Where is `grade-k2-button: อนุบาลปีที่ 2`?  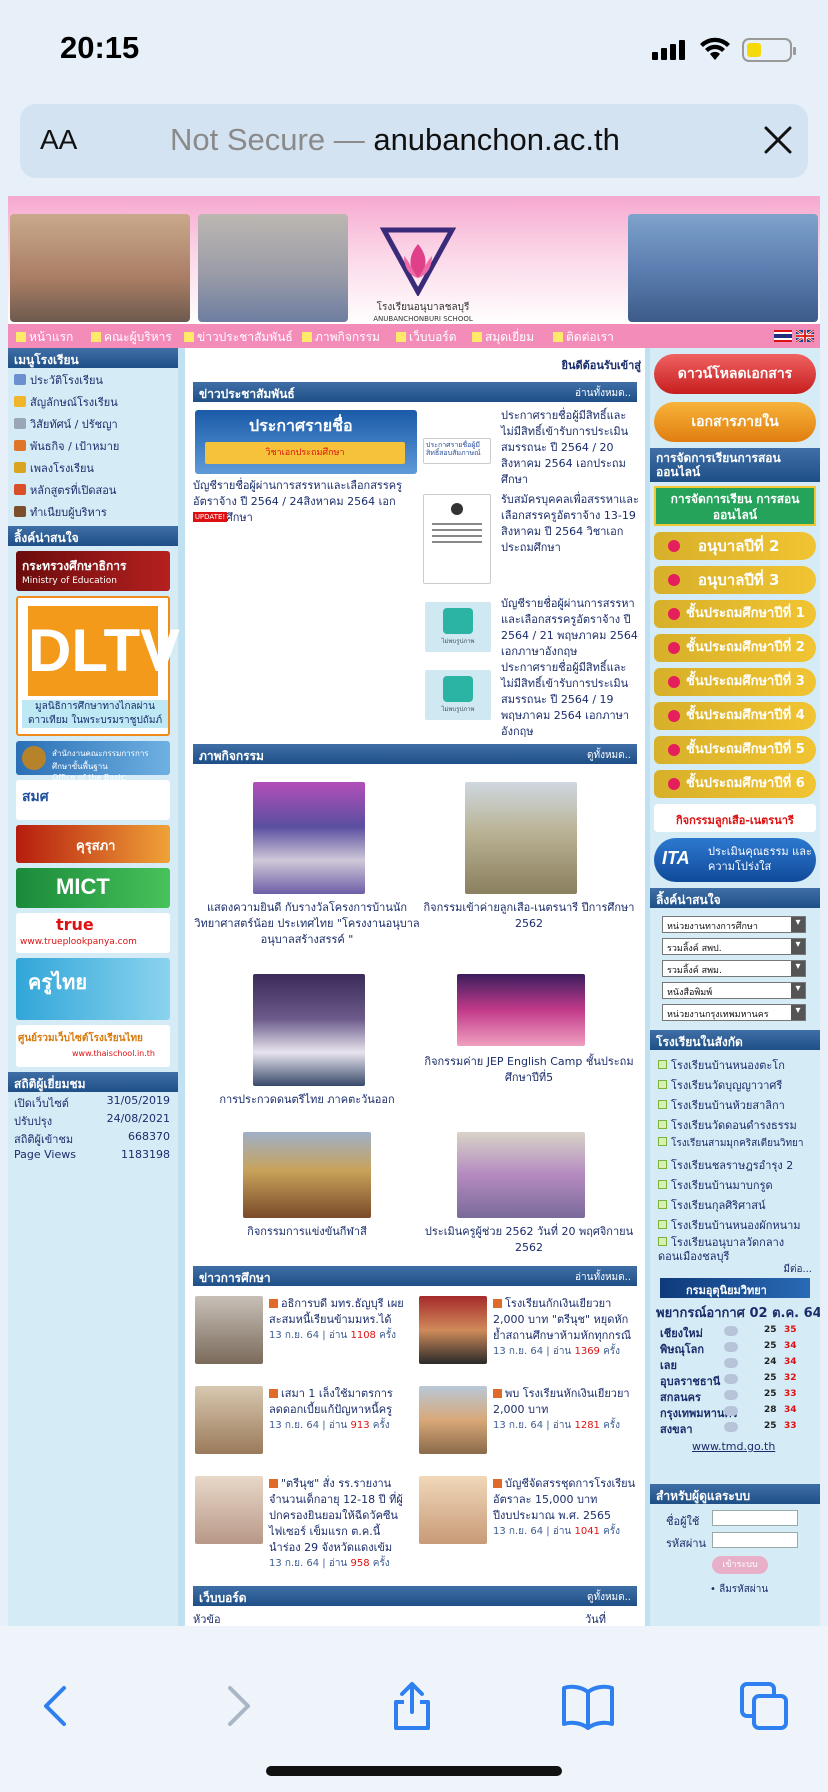 grade-k2-button: อนุบาลปีที่ 2 is located at coordinates (735, 546).